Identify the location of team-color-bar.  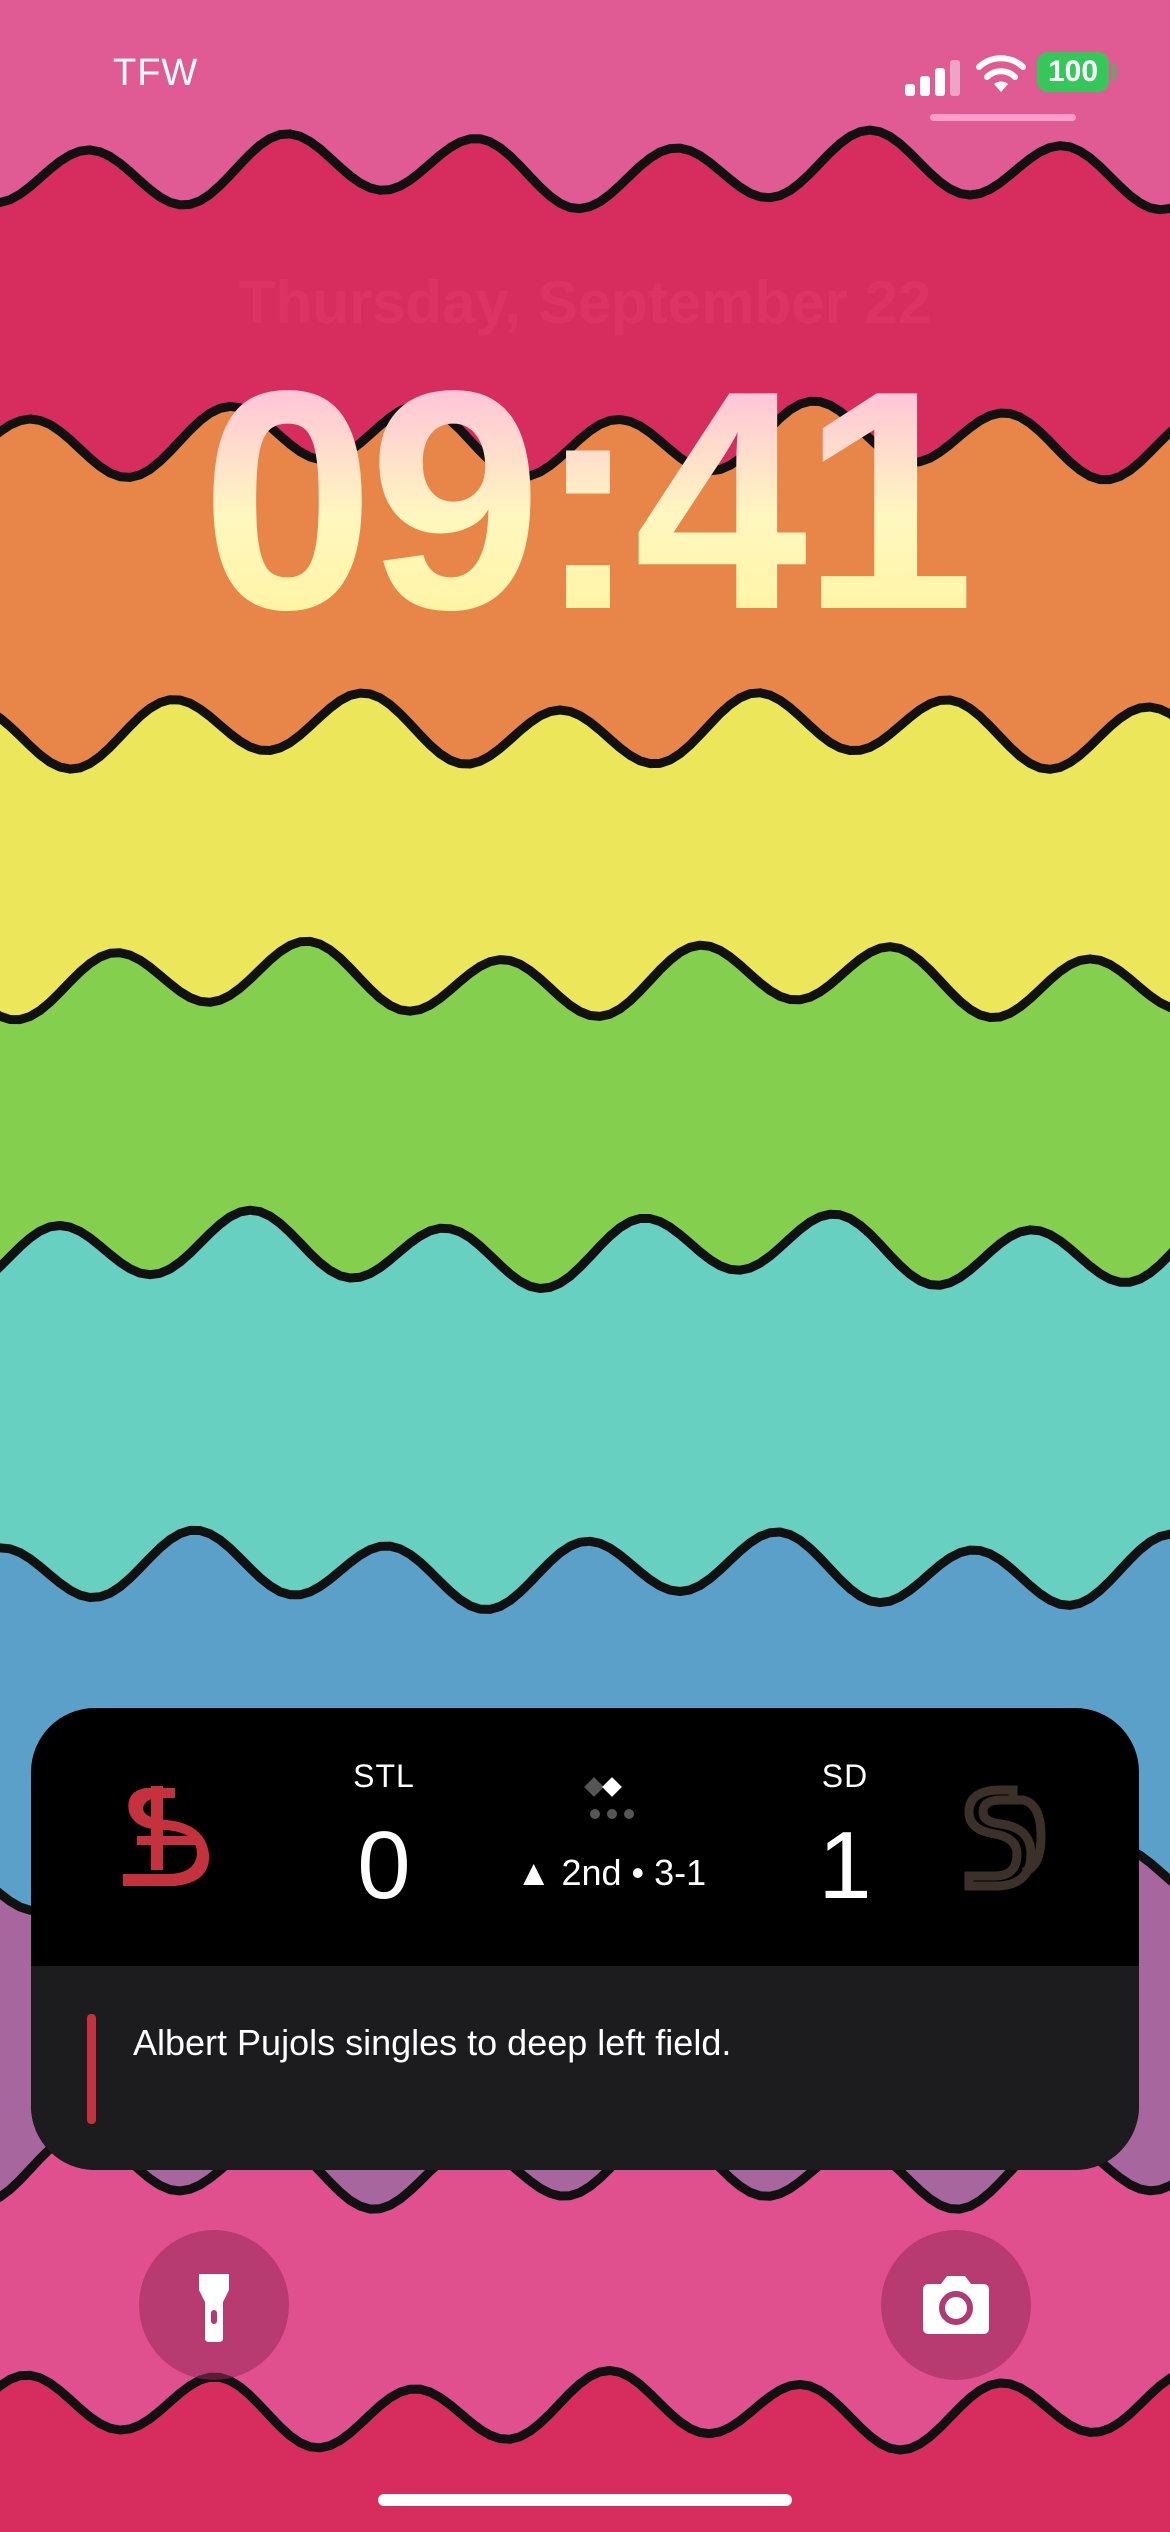
(91, 2069).